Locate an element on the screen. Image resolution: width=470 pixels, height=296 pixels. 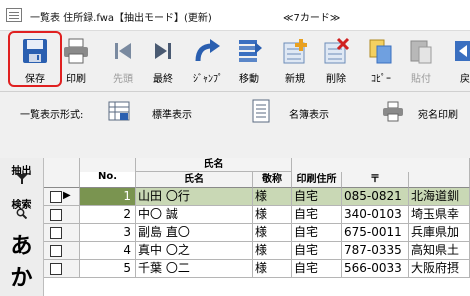
table-row: 2 中〇 誠様自宅 340-0103 埼玉県幸 is located at coordinates (257, 215).